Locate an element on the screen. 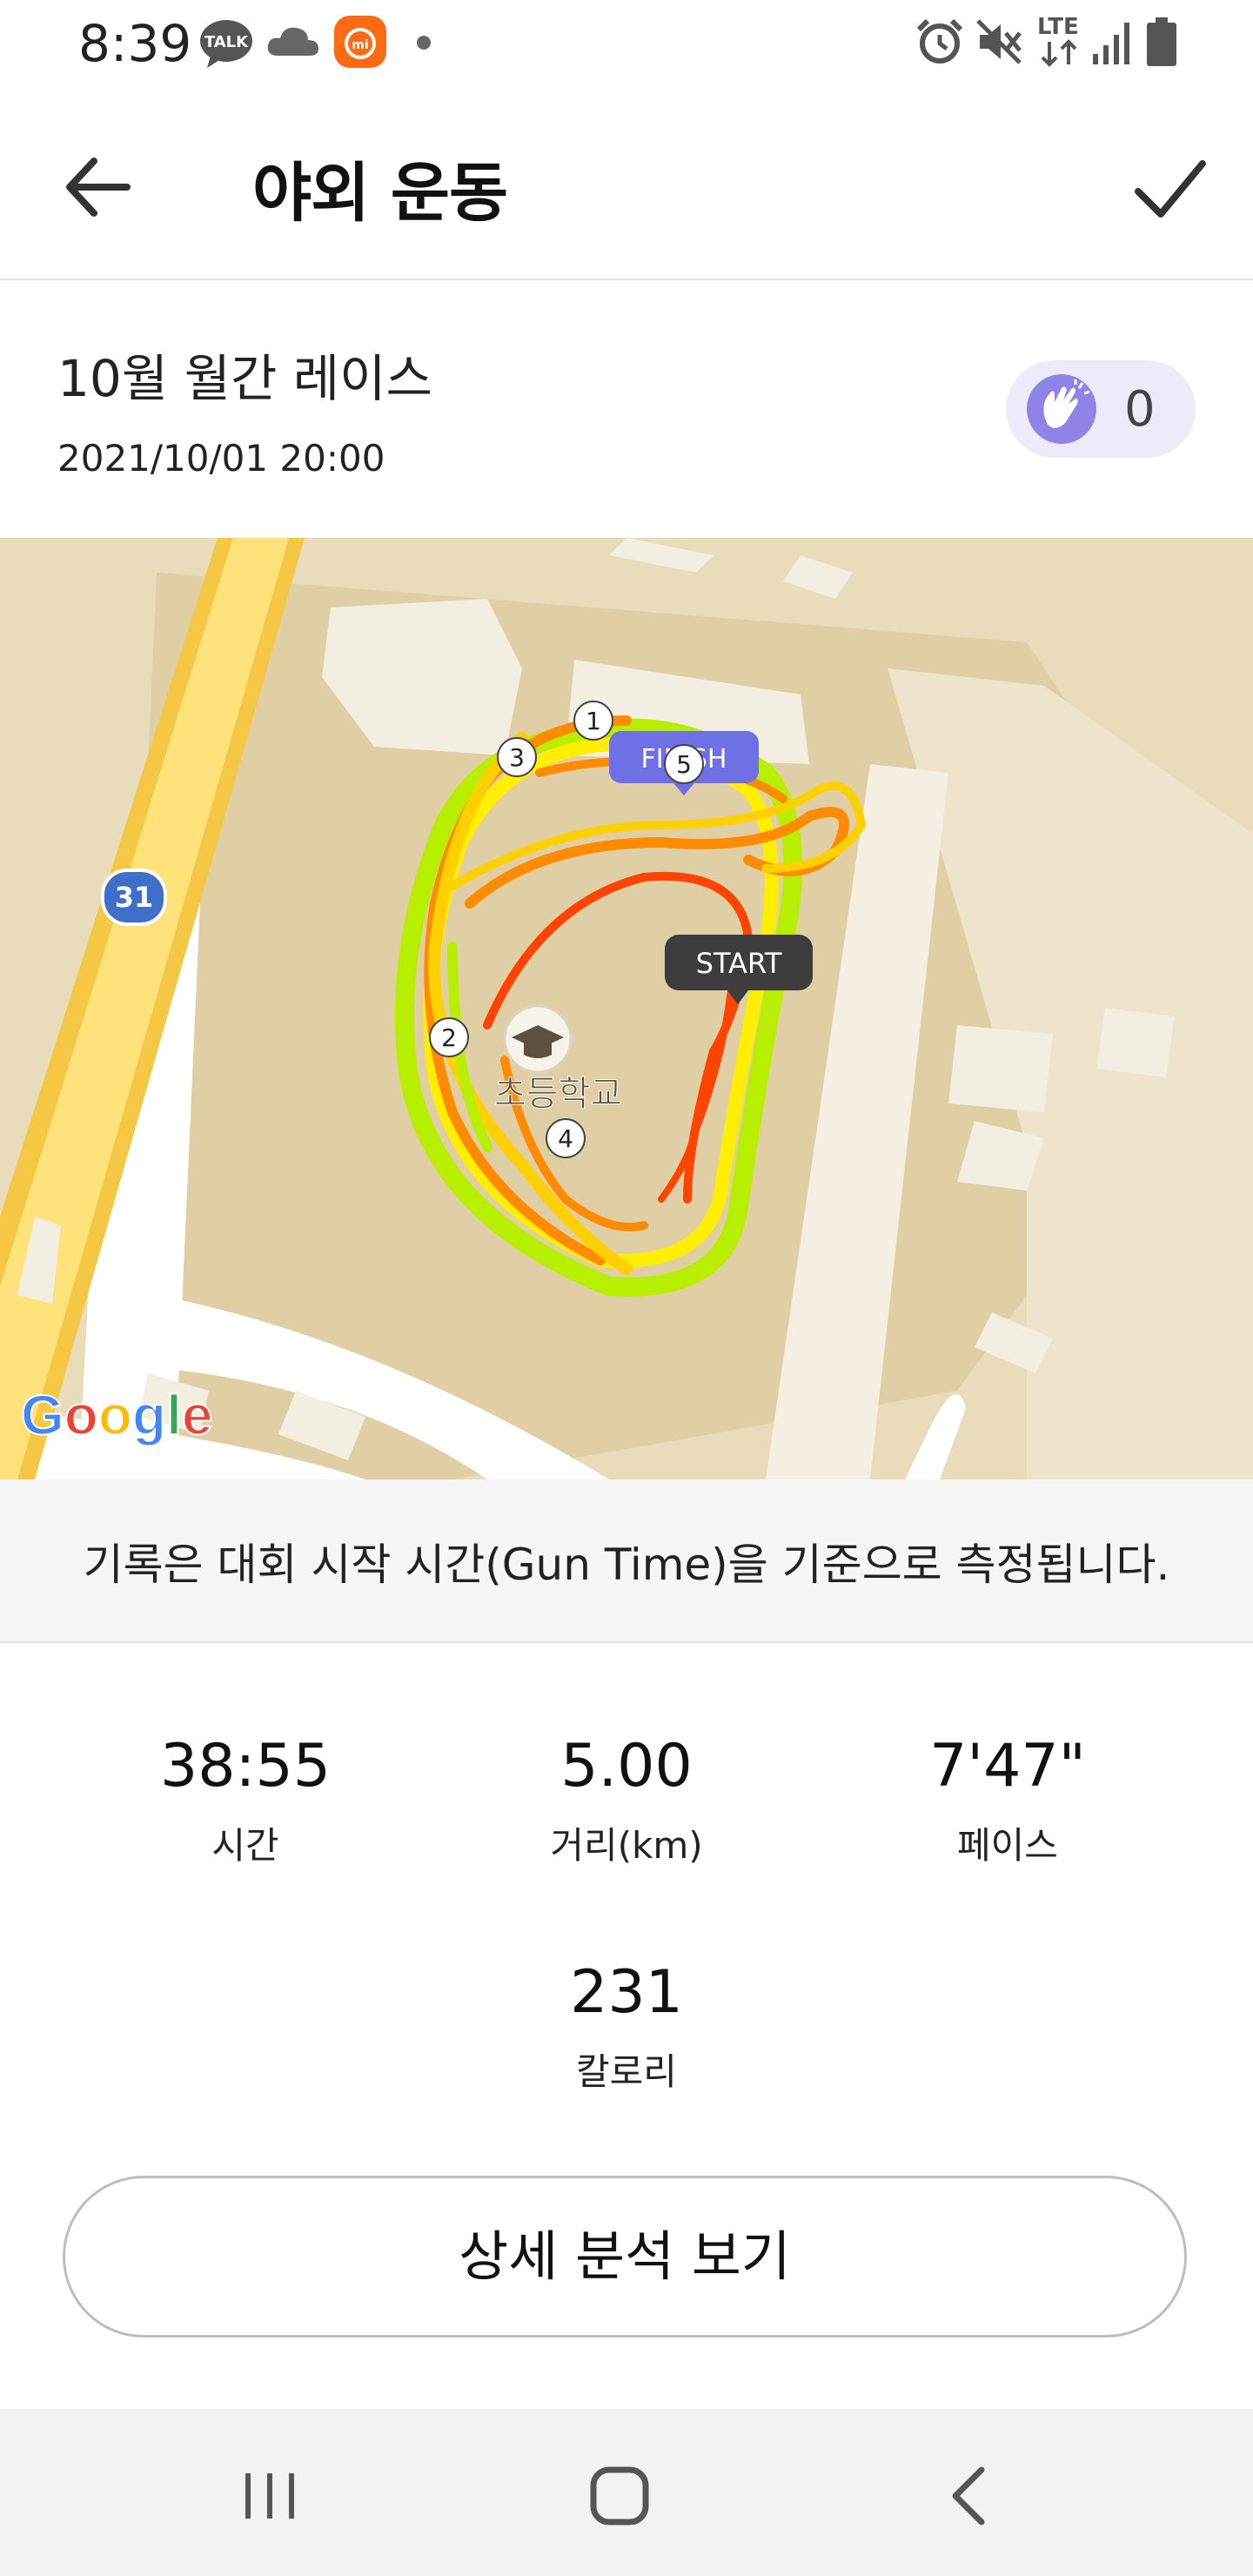 This screenshot has height=2576, width=1253. km-marker-2: 2 is located at coordinates (449, 1037).